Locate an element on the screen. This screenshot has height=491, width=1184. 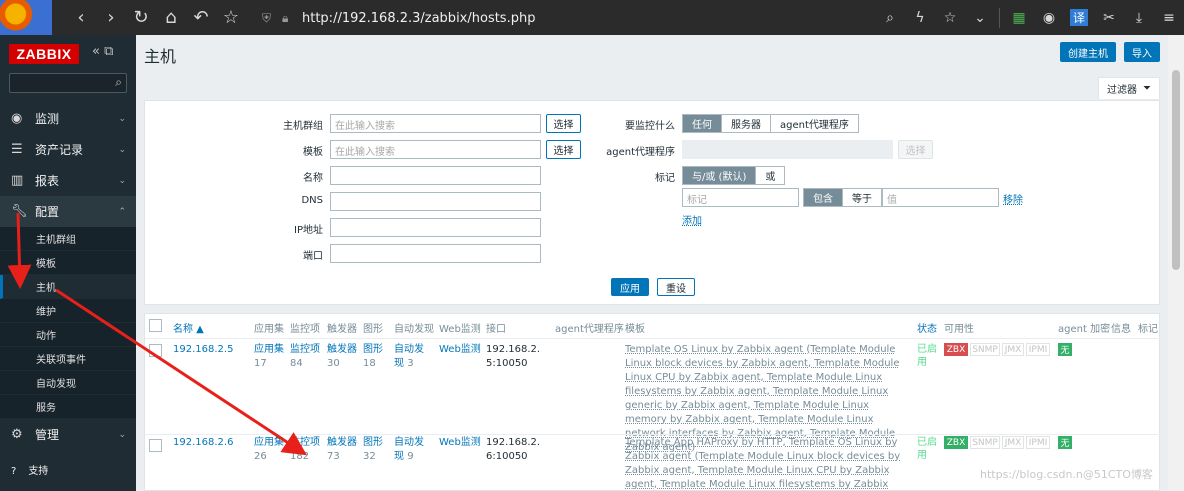
vertical-scrollbar is located at coordinates (1176, 263).